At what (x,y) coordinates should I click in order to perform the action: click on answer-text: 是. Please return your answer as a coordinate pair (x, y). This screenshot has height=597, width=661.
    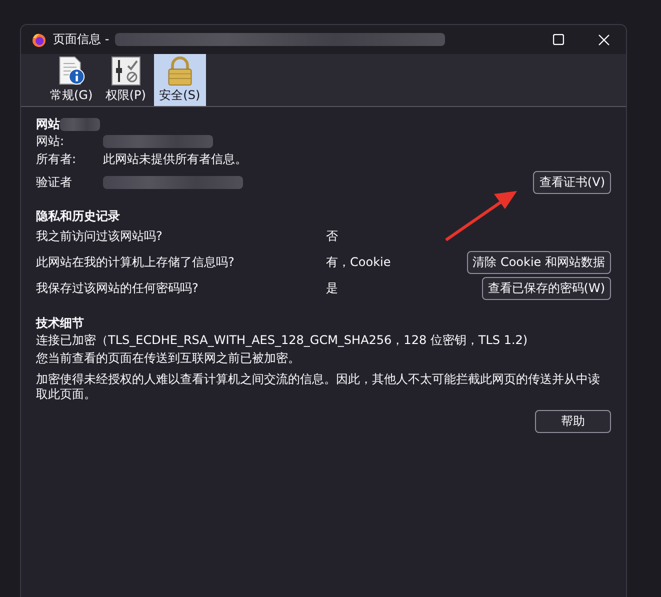
    Looking at the image, I should click on (332, 288).